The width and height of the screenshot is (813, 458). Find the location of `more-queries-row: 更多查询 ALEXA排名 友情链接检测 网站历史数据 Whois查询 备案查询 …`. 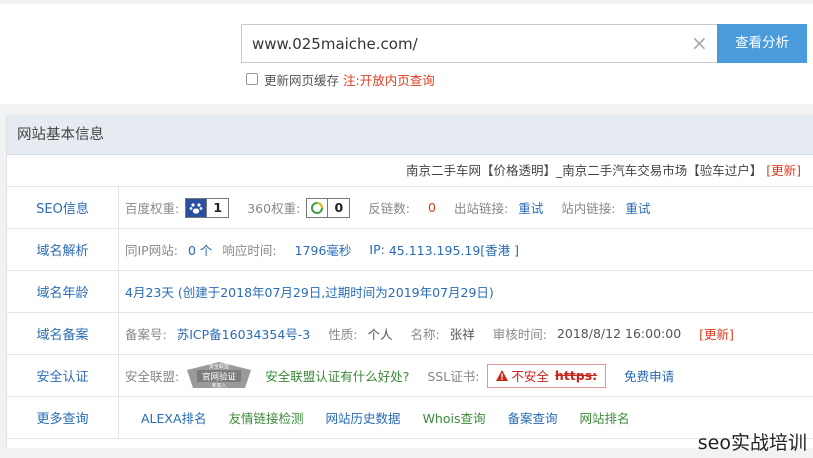

more-queries-row: 更多查询 ALEXA排名 友情链接检测 网站历史数据 Whois查询 备案查询 … is located at coordinates (410, 418).